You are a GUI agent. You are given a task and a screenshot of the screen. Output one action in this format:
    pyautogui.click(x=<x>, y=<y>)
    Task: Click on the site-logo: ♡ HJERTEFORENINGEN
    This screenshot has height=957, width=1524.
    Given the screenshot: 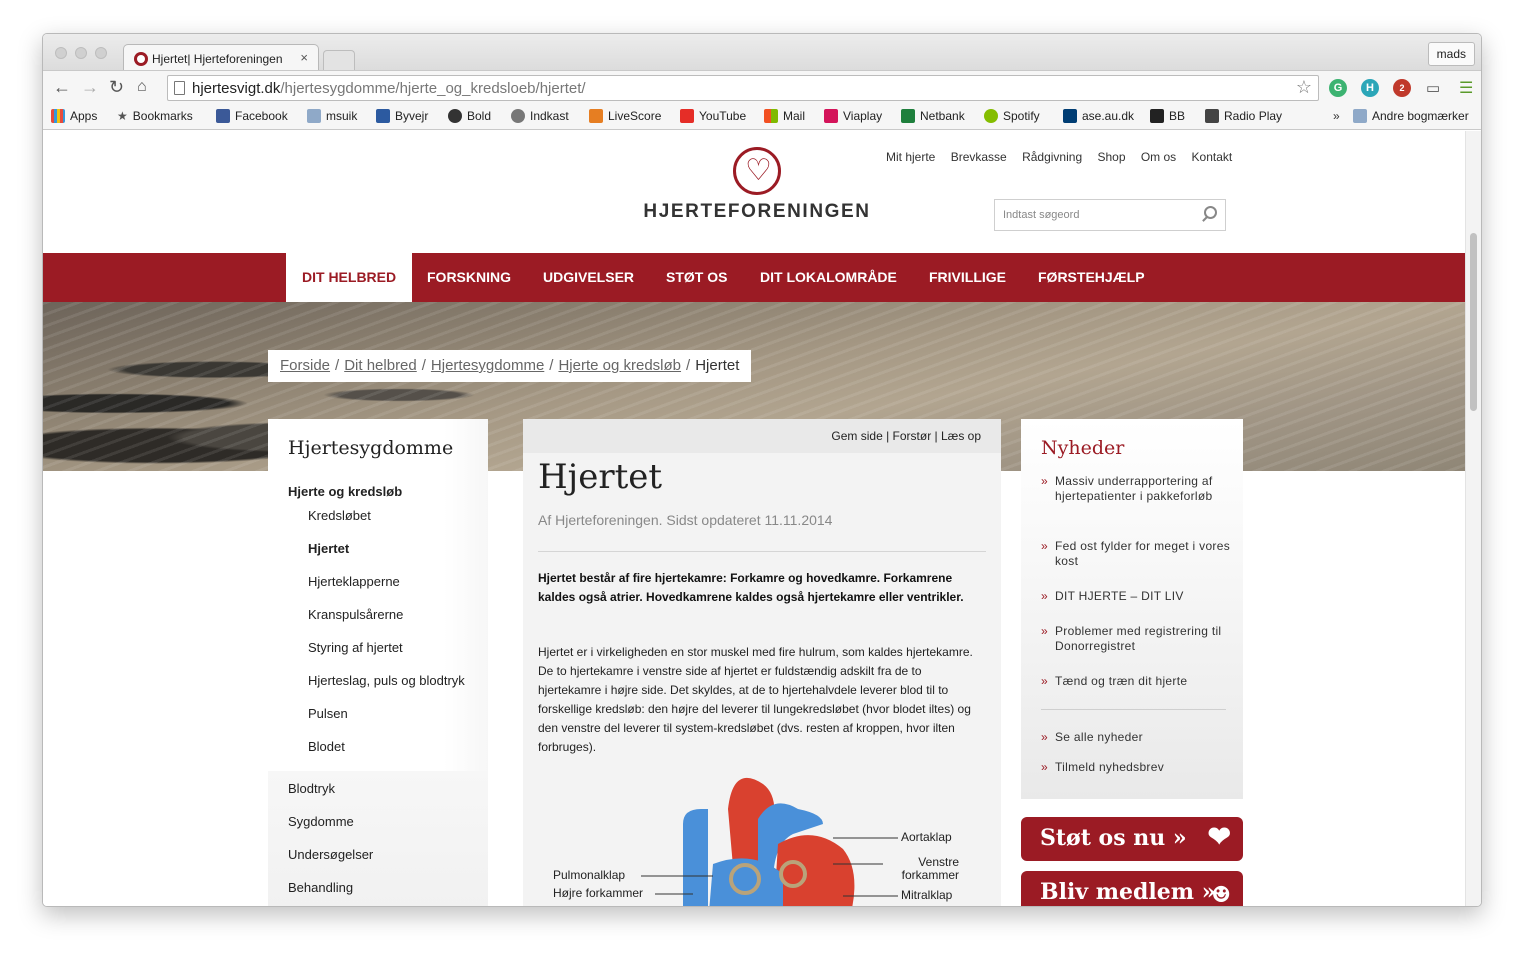 What is the action you would take?
    pyautogui.click(x=757, y=185)
    